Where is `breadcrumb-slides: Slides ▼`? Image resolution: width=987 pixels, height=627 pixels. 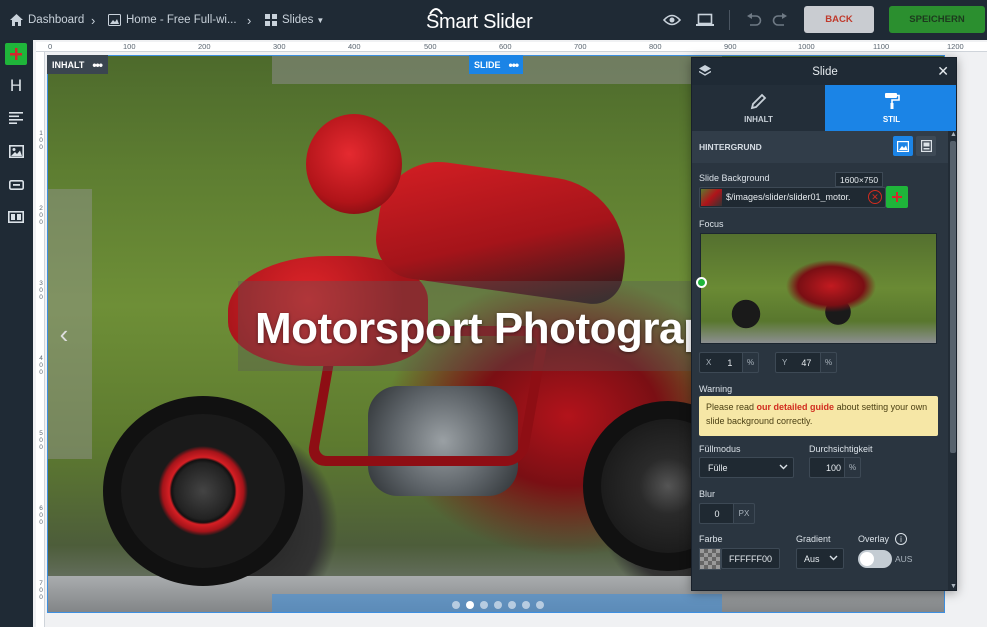 breadcrumb-slides: Slides ▼ is located at coordinates (294, 20).